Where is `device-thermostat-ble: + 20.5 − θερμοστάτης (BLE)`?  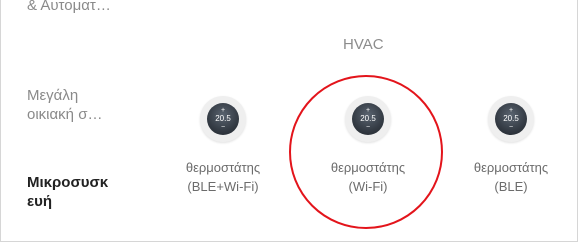
device-thermostat-ble: + 20.5 − θερμοστάτης (BLE) is located at coordinates (509, 146).